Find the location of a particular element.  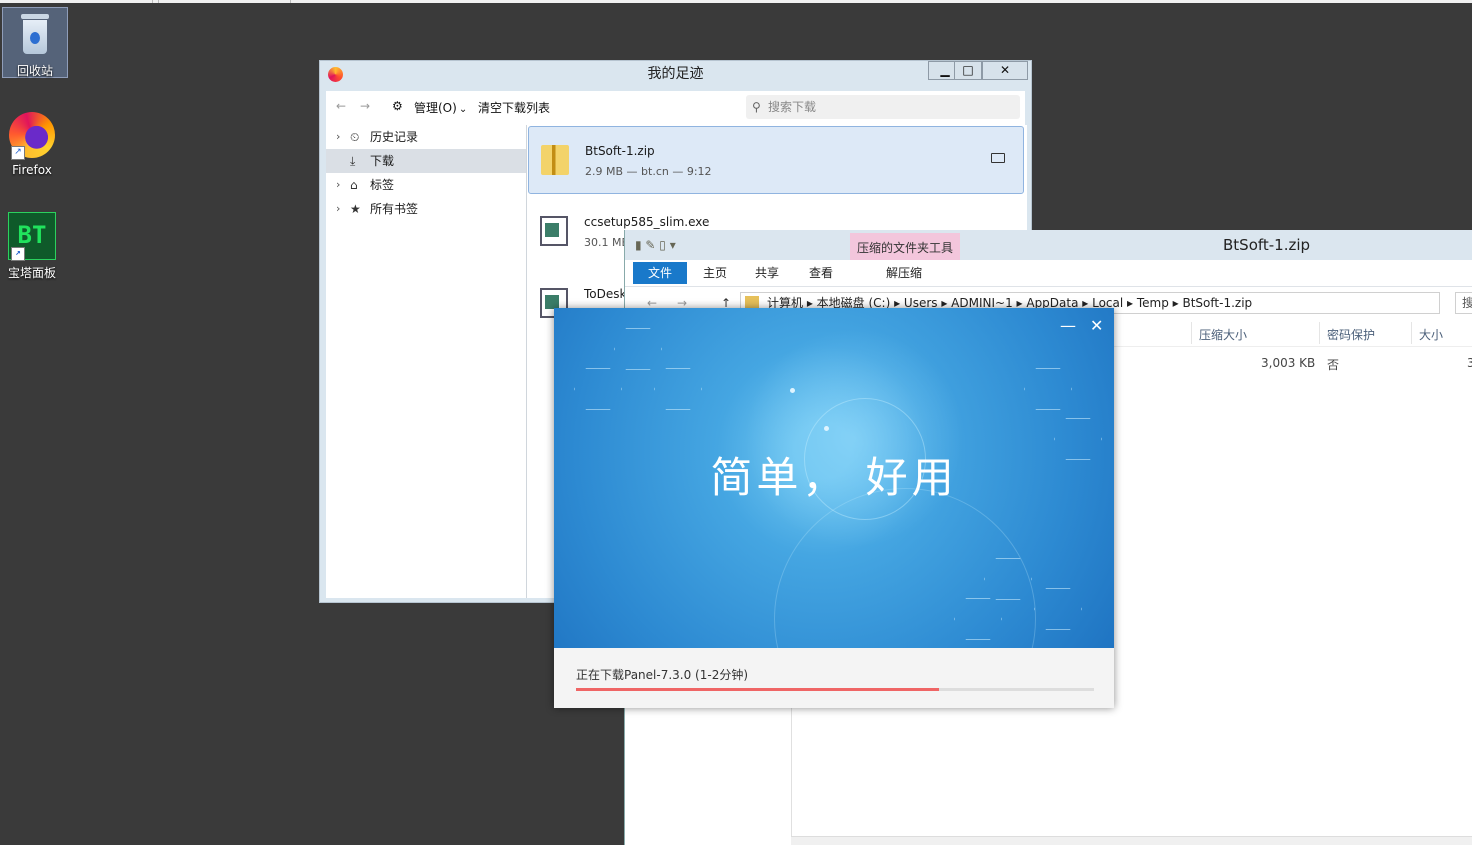

list-item: BtSoft-1.zip 2.9 MB — bt.cn — 9:12 is located at coordinates (776, 160).